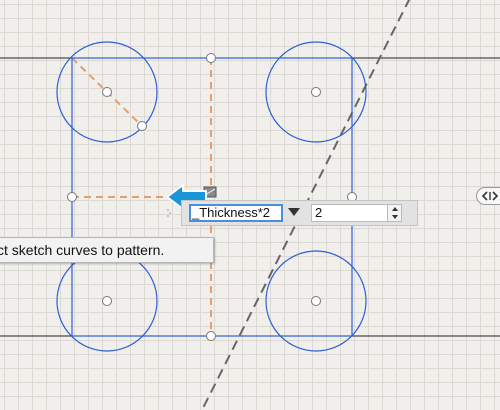 This screenshot has height=410, width=500. Describe the element at coordinates (395, 217) in the screenshot. I see `spin-down-icon` at that location.